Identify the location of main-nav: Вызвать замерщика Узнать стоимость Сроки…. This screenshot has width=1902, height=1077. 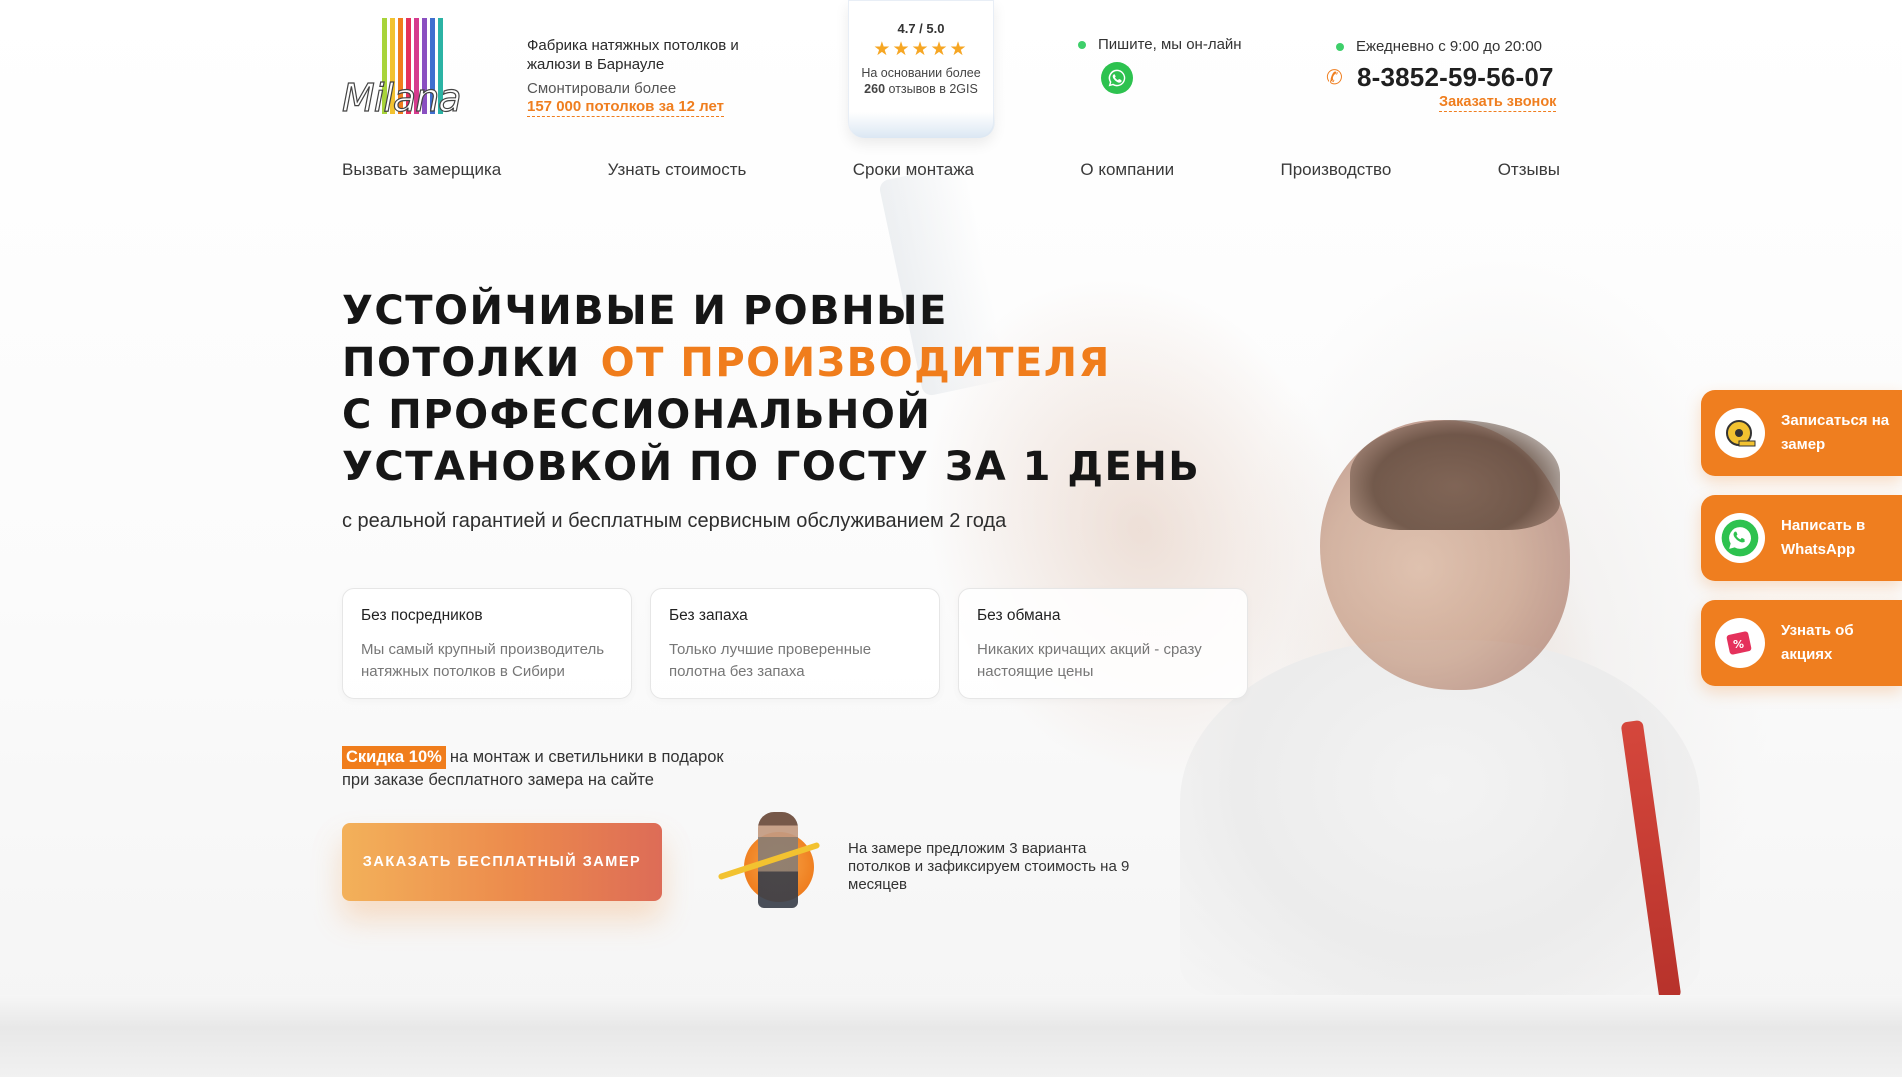
(951, 170).